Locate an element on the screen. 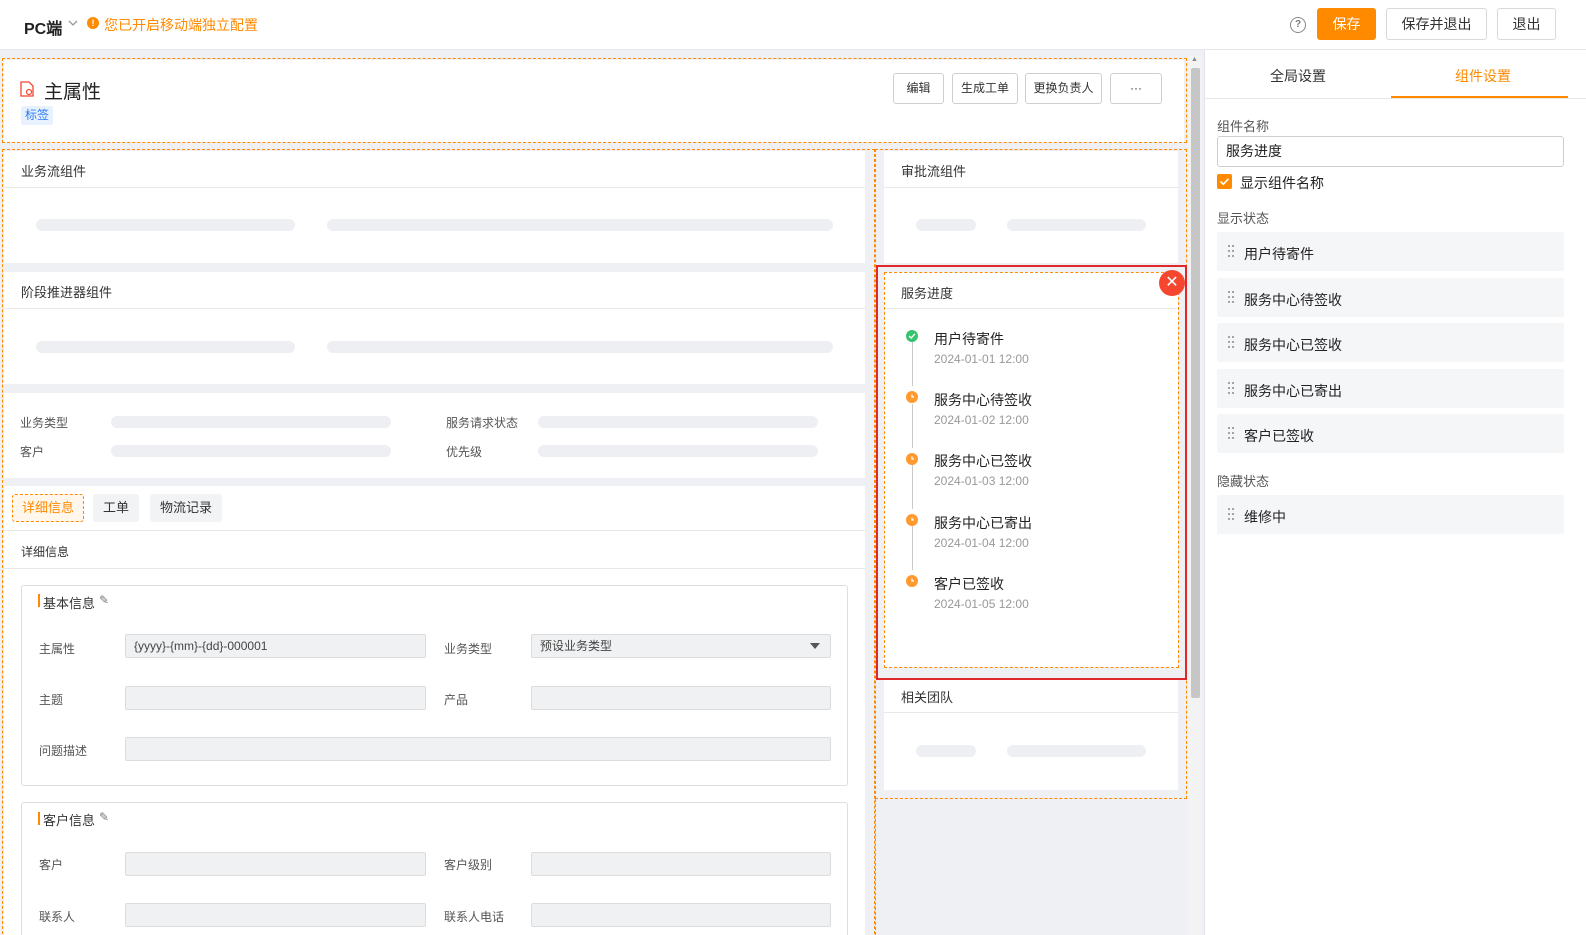  platform-title: PC端 is located at coordinates (43, 27).